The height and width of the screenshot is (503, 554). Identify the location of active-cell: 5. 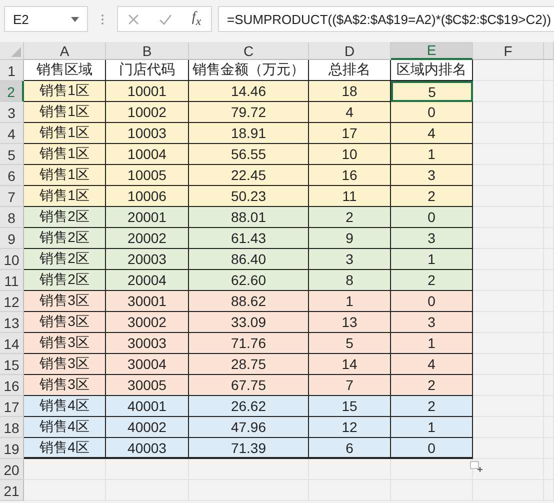
(432, 91).